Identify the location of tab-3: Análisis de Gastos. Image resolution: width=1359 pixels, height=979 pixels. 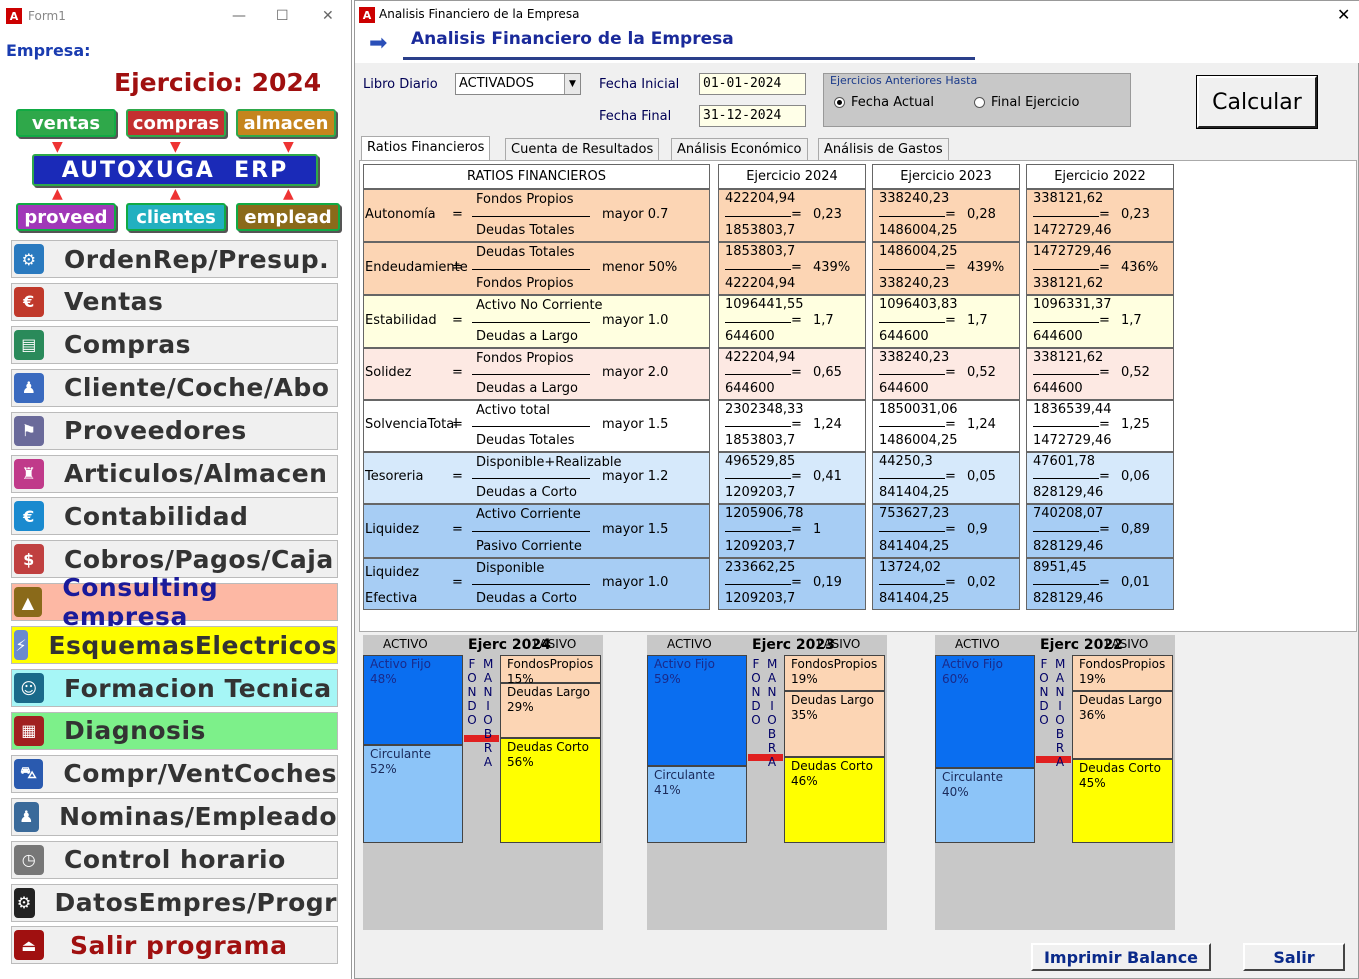
(883, 149).